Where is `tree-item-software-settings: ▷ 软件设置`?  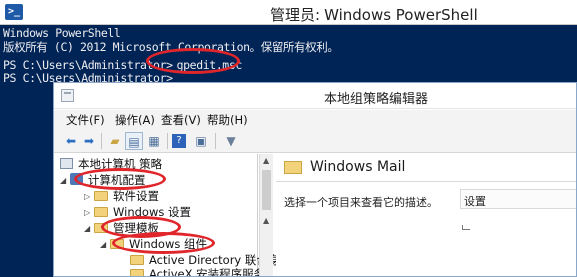
tree-item-software-settings: ▷ 软件设置 is located at coordinates (121, 196).